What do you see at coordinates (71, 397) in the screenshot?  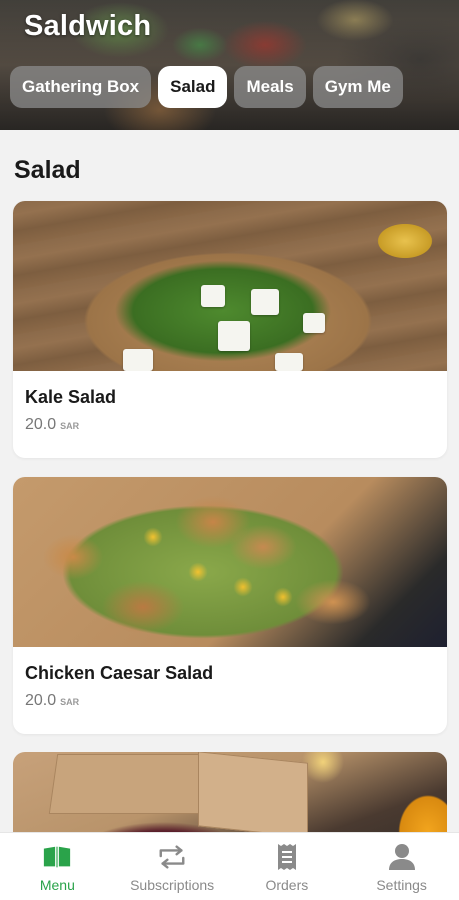 I see `product-name: Kale Salad` at bounding box center [71, 397].